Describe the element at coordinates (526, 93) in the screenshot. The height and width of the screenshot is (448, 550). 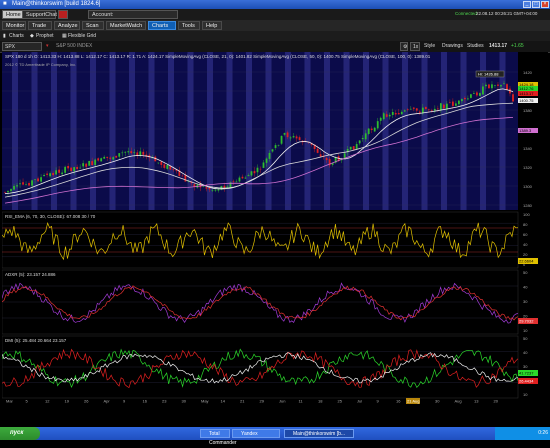
I see `price-tag: 1413.17` at that location.